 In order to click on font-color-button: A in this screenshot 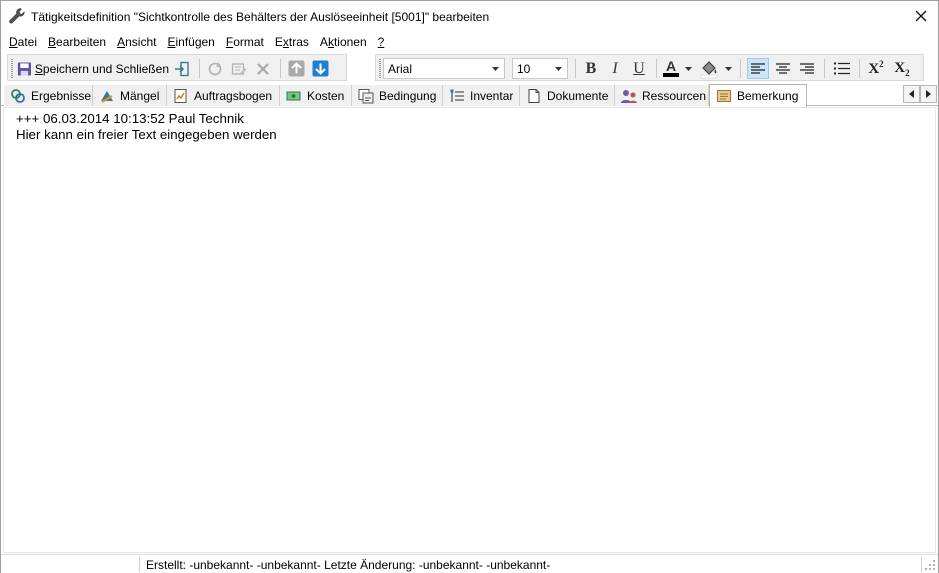, I will do `click(671, 68)`.